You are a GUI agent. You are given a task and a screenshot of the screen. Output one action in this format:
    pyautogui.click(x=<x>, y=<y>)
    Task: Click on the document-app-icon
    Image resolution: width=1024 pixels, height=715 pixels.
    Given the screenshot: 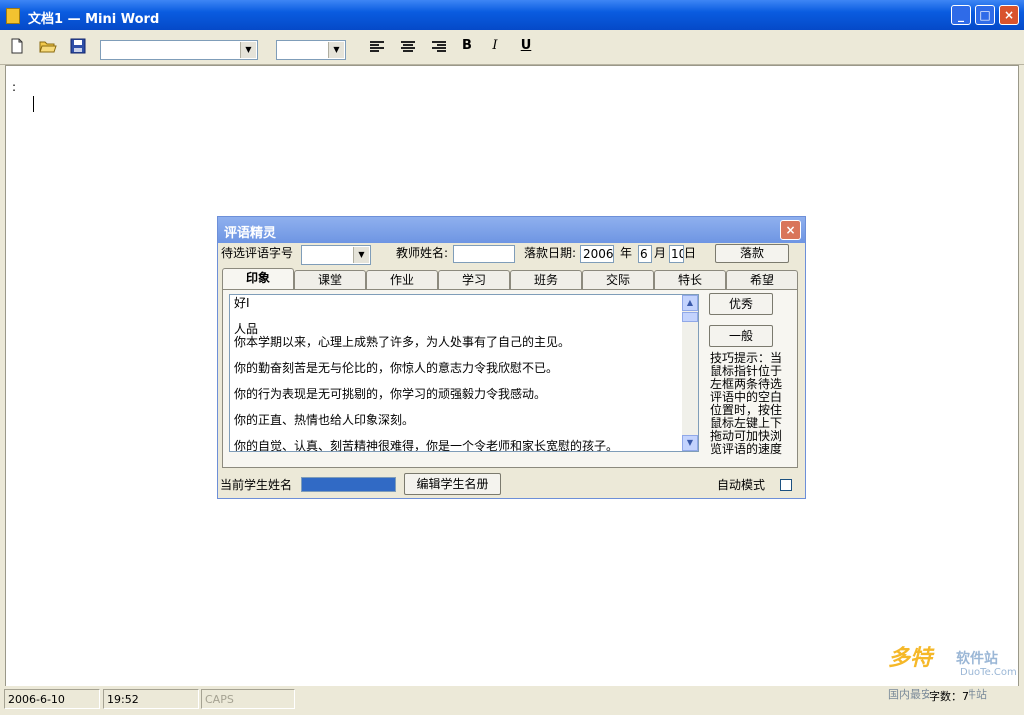 What is the action you would take?
    pyautogui.click(x=13, y=16)
    